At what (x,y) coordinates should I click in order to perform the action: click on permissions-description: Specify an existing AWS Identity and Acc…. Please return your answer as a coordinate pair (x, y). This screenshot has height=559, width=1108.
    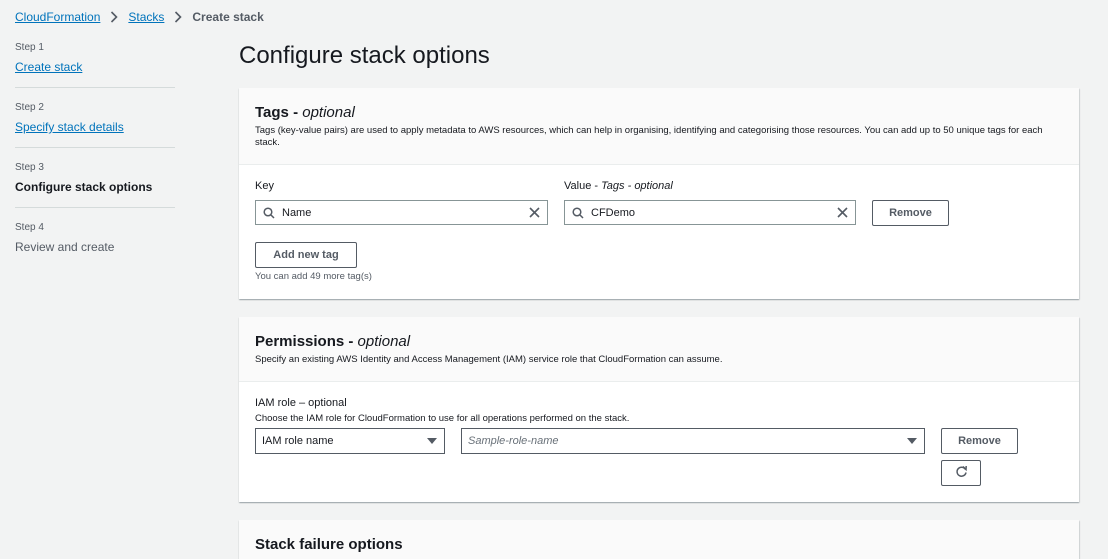
    Looking at the image, I should click on (489, 359).